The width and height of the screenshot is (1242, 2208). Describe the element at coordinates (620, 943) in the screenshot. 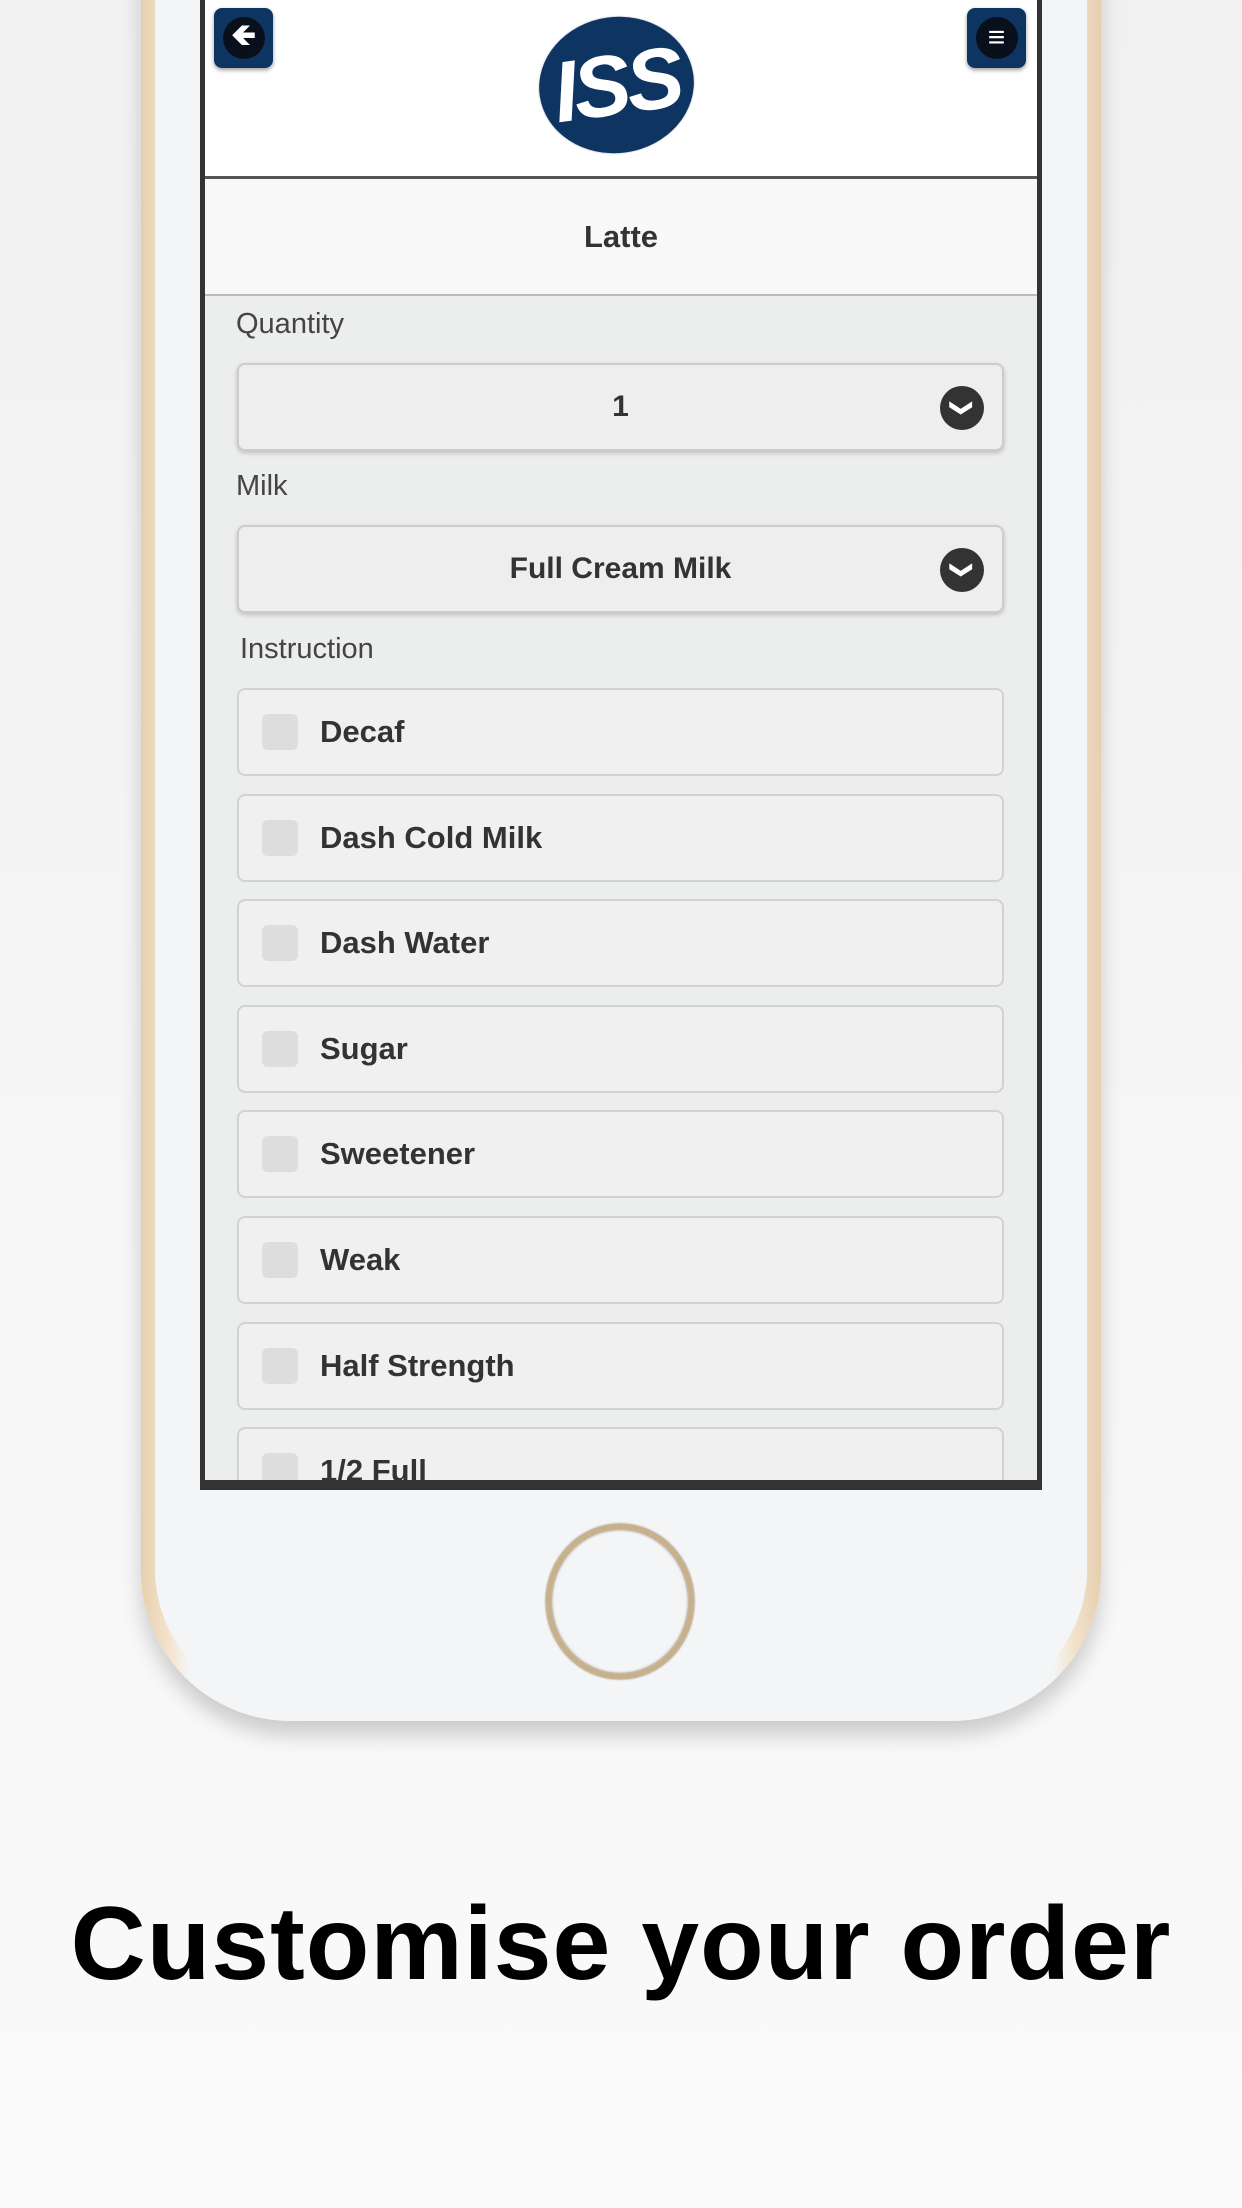

I see `instruction-checkbox-item: Dash Water` at that location.